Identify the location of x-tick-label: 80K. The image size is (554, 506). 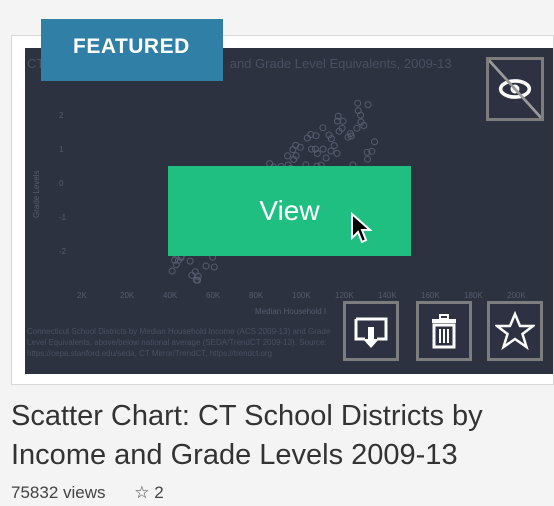
(256, 295).